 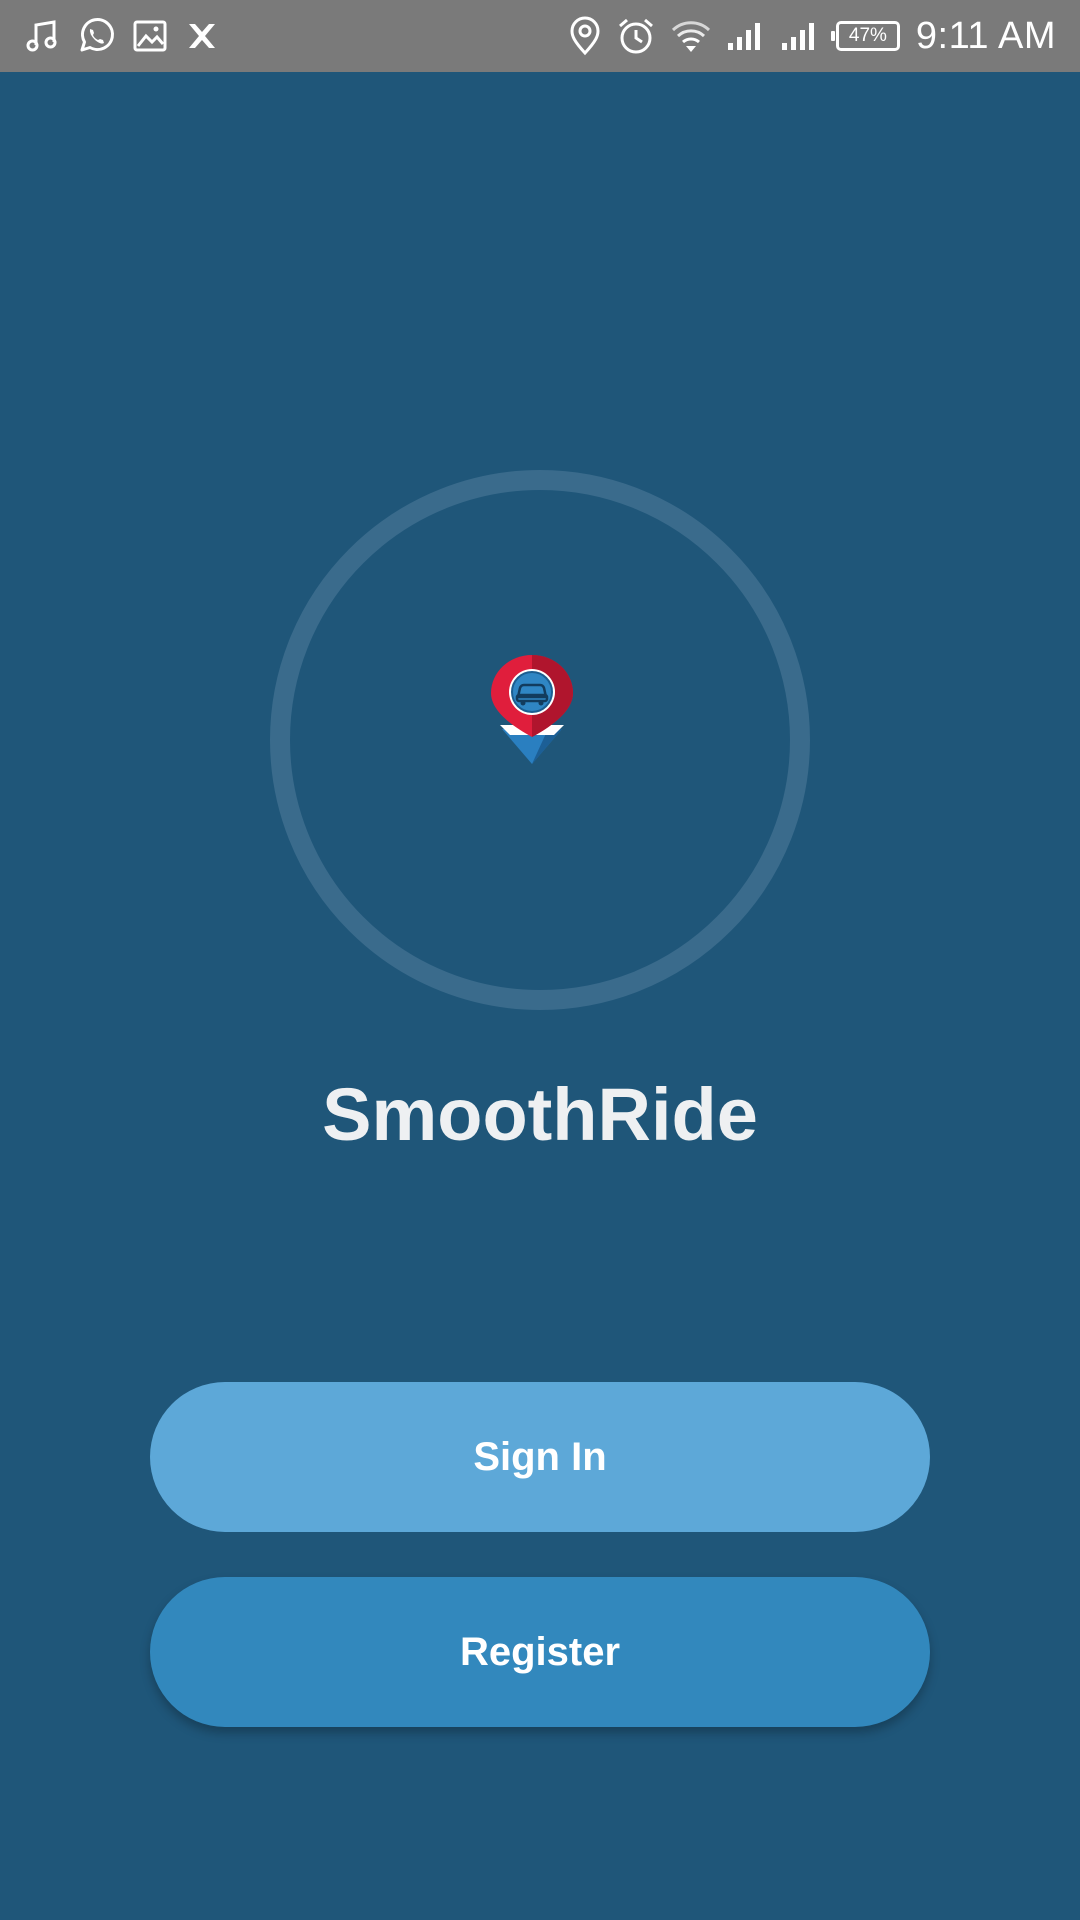 What do you see at coordinates (540, 36) in the screenshot?
I see `status-bar: 47% 9:11 AM` at bounding box center [540, 36].